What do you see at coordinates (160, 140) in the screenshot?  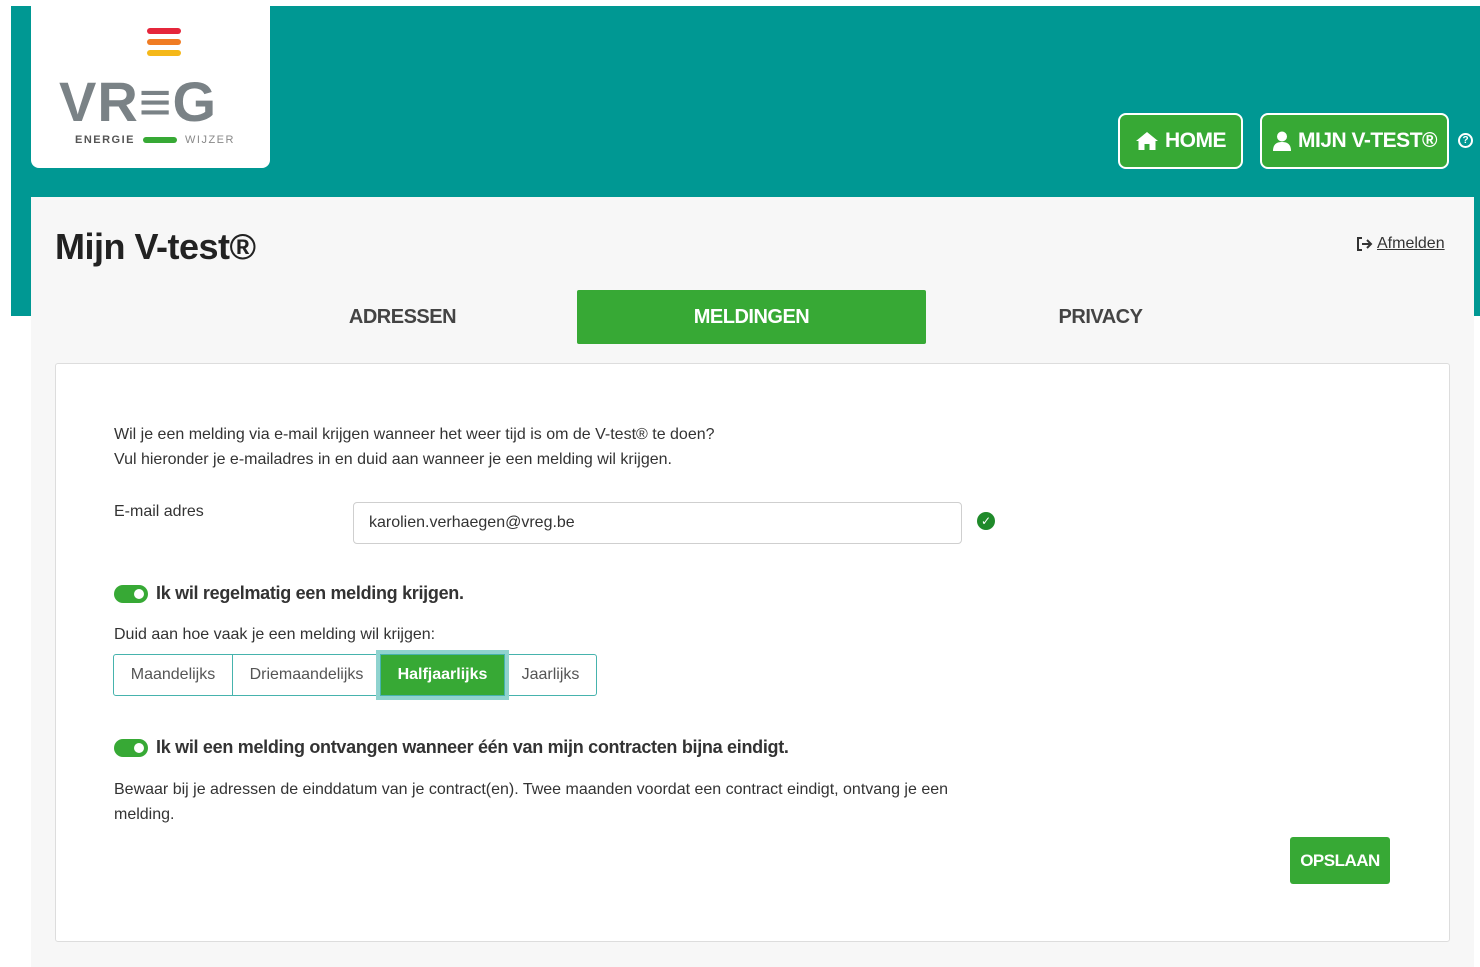 I see `logo-pill` at bounding box center [160, 140].